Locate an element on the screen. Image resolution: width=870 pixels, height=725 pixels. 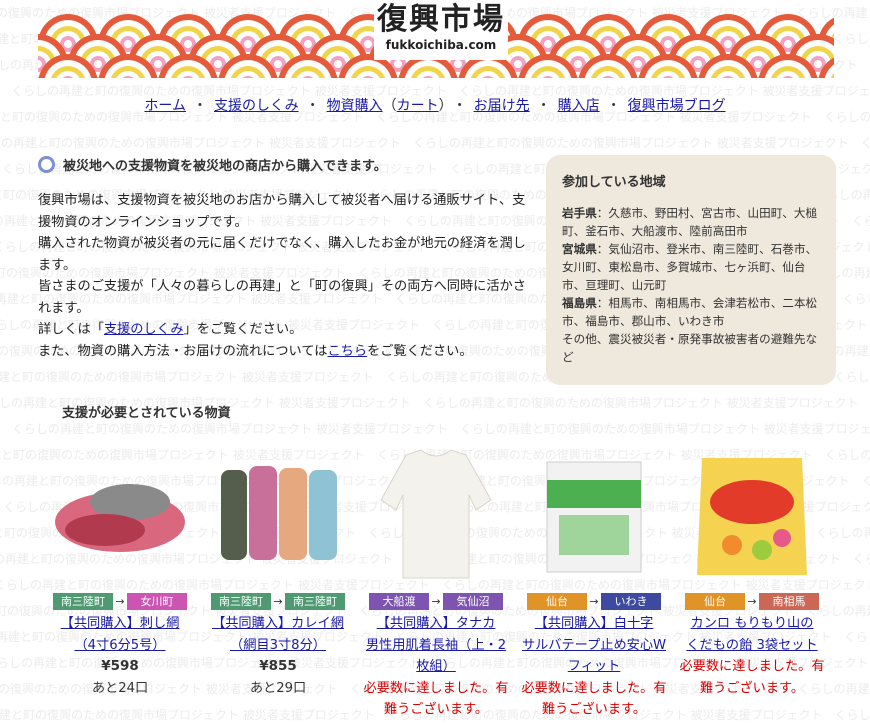
from-shop-badge: 大船渡 is located at coordinates (399, 601).